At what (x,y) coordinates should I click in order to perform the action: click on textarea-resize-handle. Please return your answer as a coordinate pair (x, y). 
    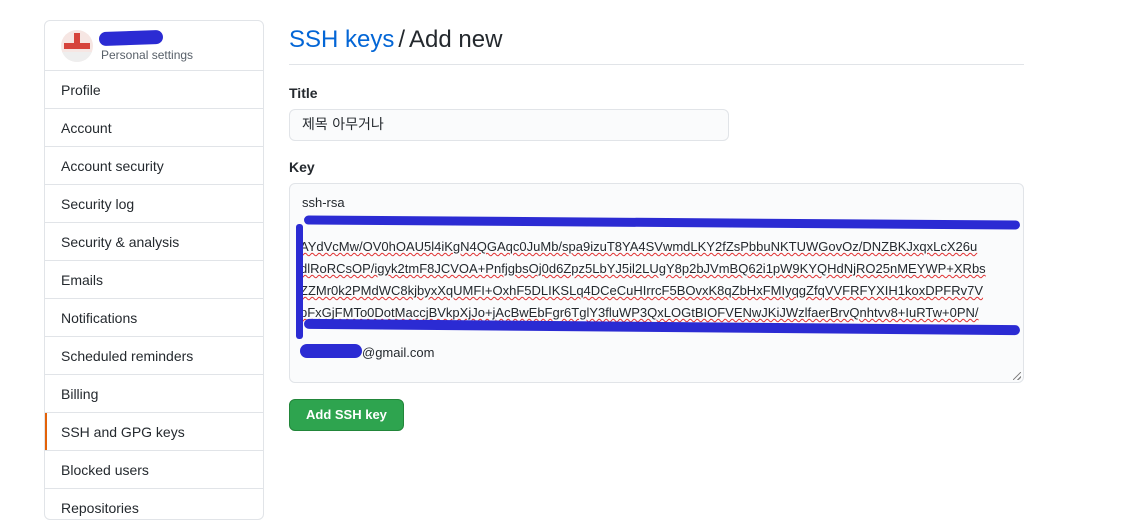
    Looking at the image, I should click on (1017, 376).